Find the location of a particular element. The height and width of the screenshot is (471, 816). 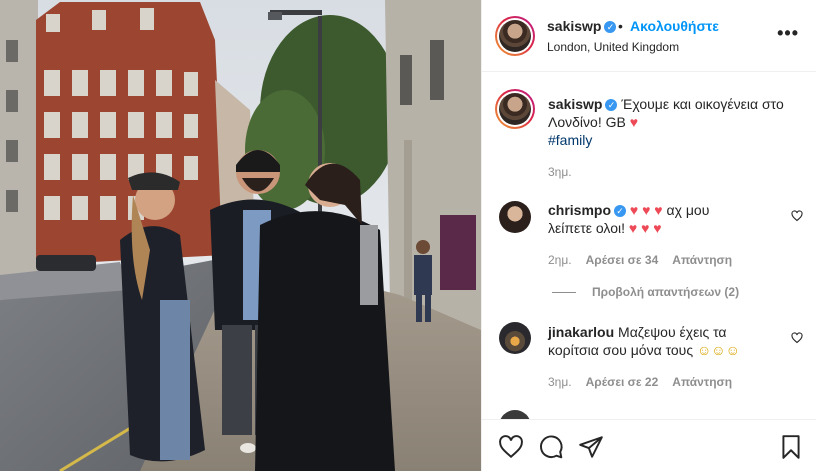

view-replies: Προβολή απαντήσεων (2) is located at coordinates (645, 292).